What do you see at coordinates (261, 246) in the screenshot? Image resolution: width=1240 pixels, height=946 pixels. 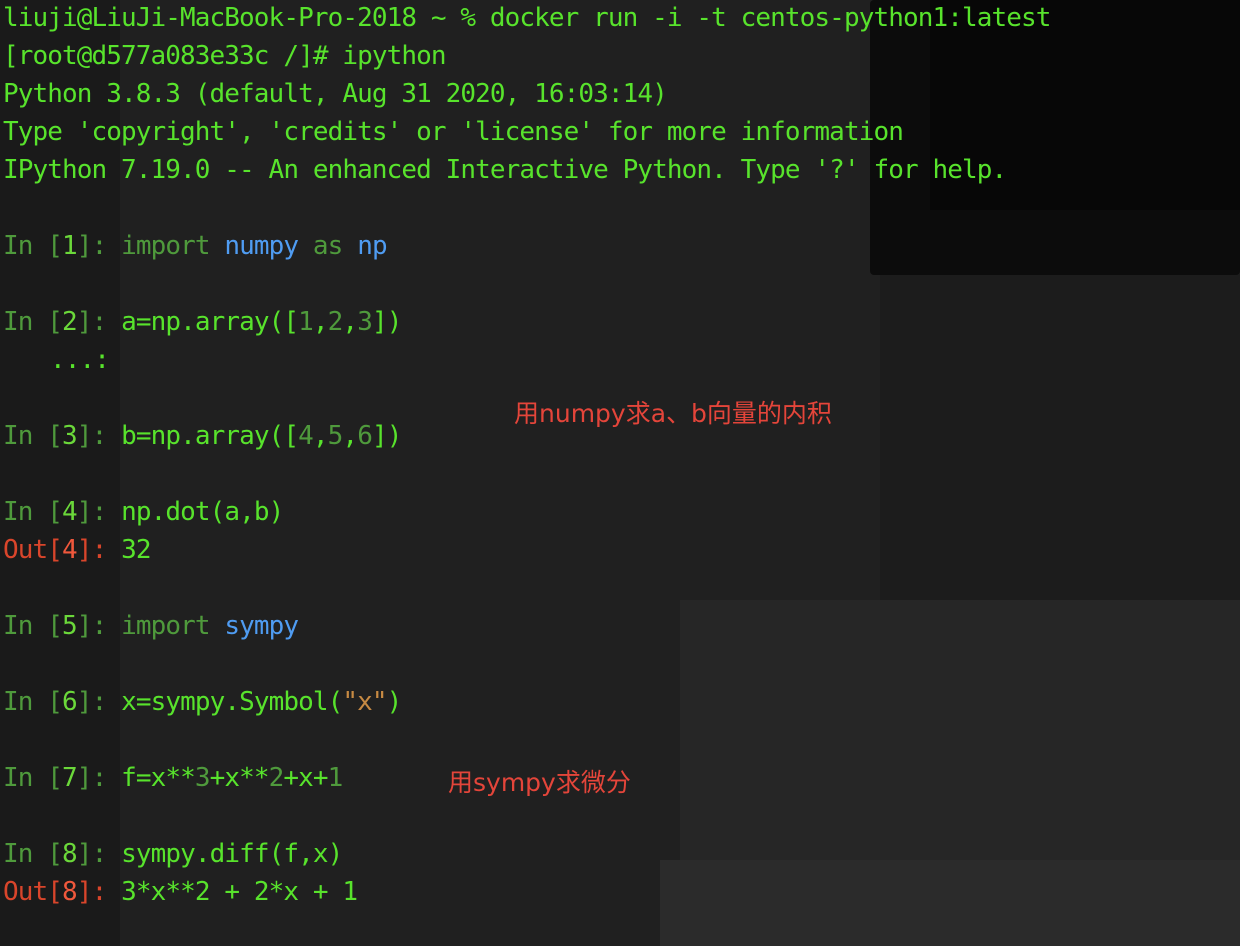 I see `module-name: numpy` at bounding box center [261, 246].